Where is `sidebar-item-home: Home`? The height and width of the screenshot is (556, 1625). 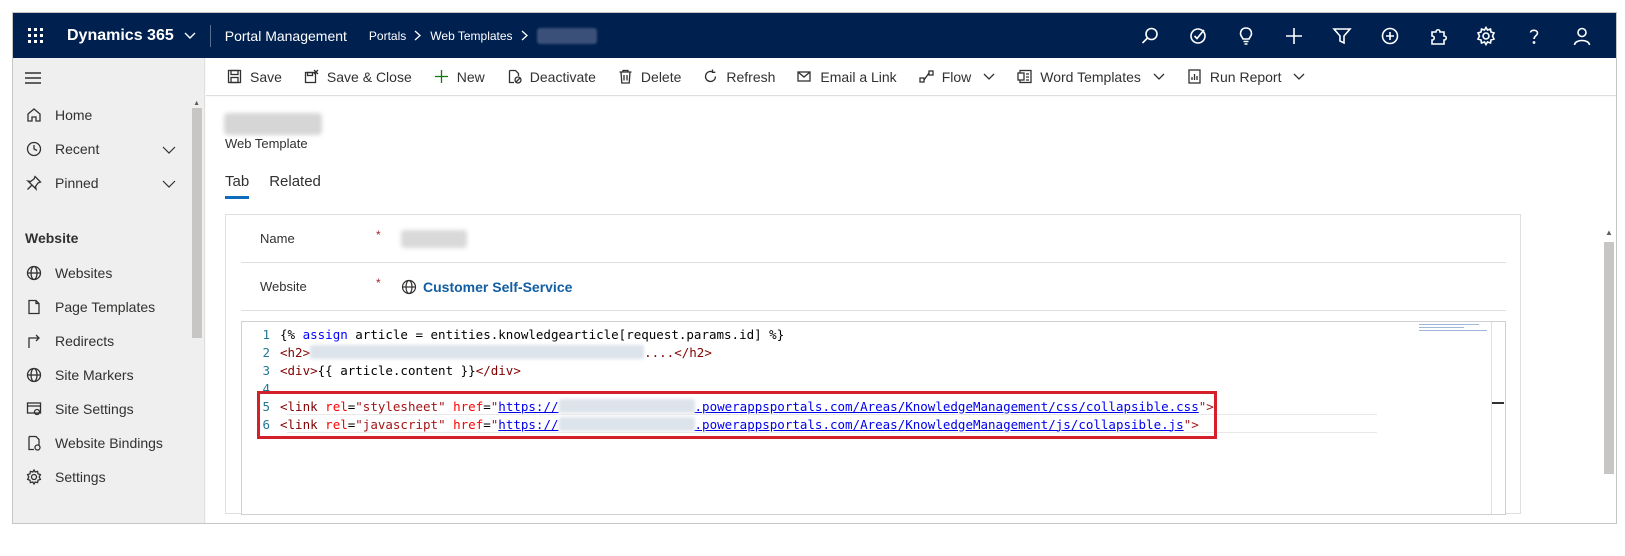 sidebar-item-home: Home is located at coordinates (108, 115).